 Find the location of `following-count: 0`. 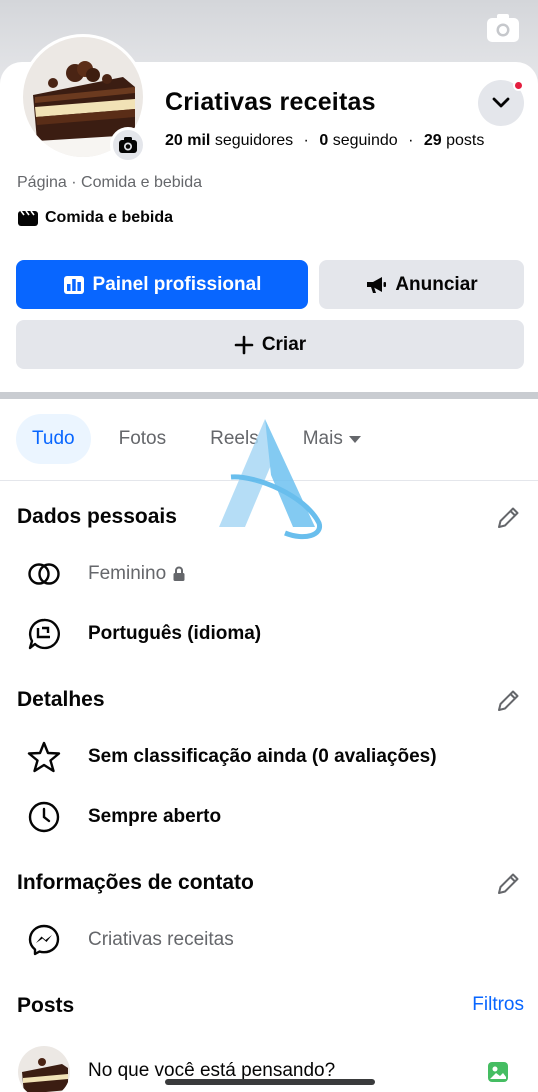

following-count: 0 is located at coordinates (323, 140).